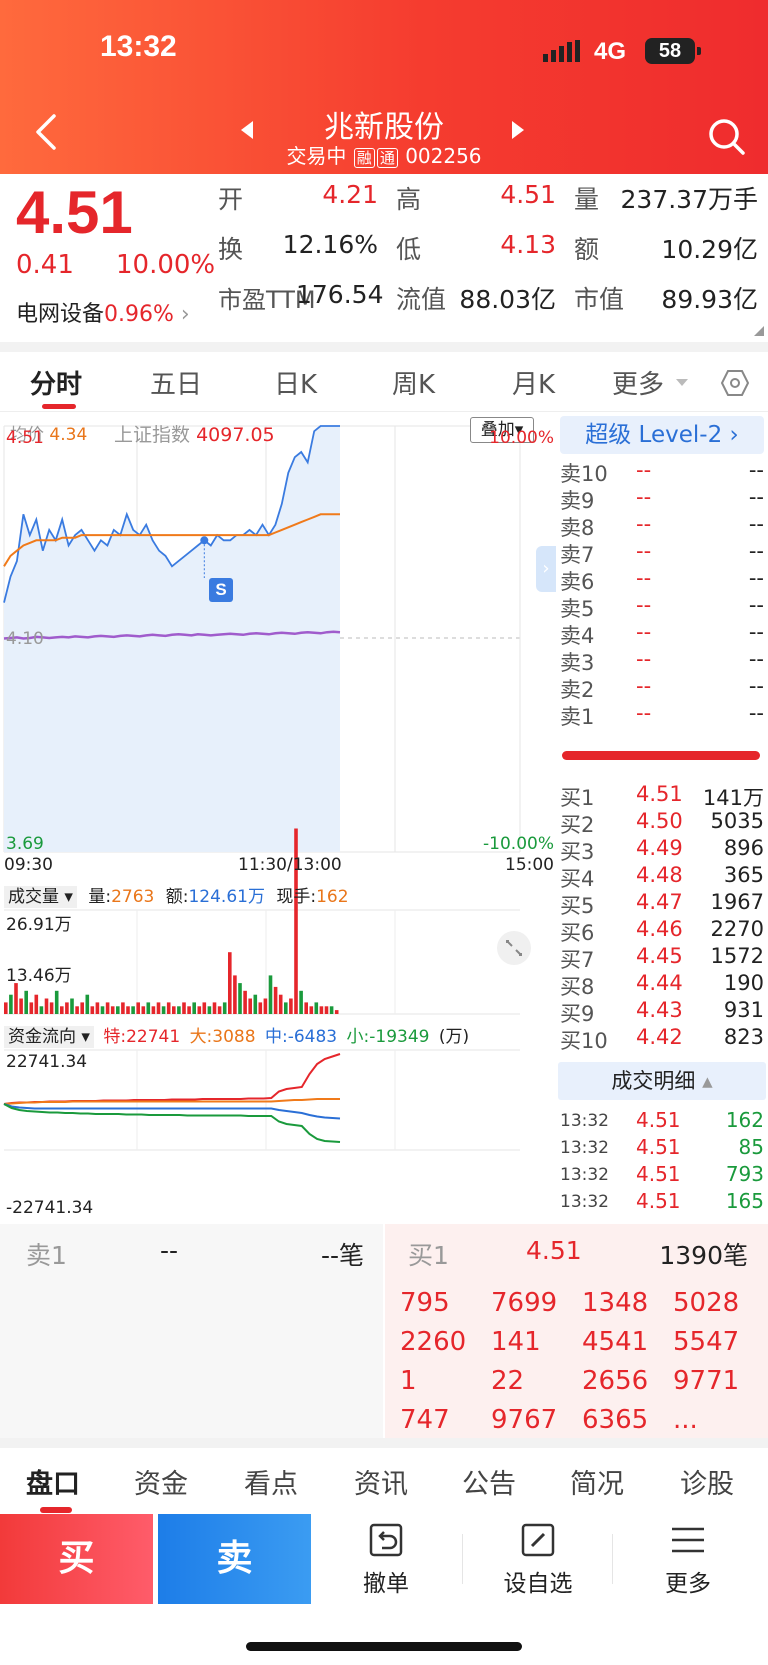 The image size is (768, 1665). What do you see at coordinates (662, 1122) in the screenshot?
I see `deal-row: 13:32 4.51 162` at bounding box center [662, 1122].